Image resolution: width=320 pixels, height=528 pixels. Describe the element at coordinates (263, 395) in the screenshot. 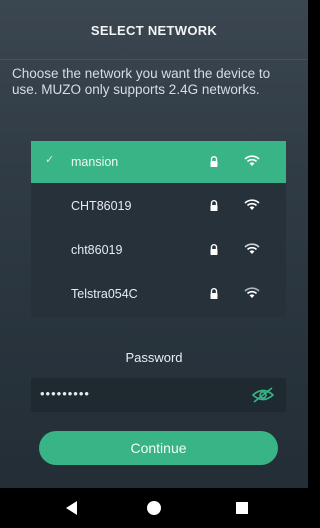

I see `eye-hidden-icon` at that location.